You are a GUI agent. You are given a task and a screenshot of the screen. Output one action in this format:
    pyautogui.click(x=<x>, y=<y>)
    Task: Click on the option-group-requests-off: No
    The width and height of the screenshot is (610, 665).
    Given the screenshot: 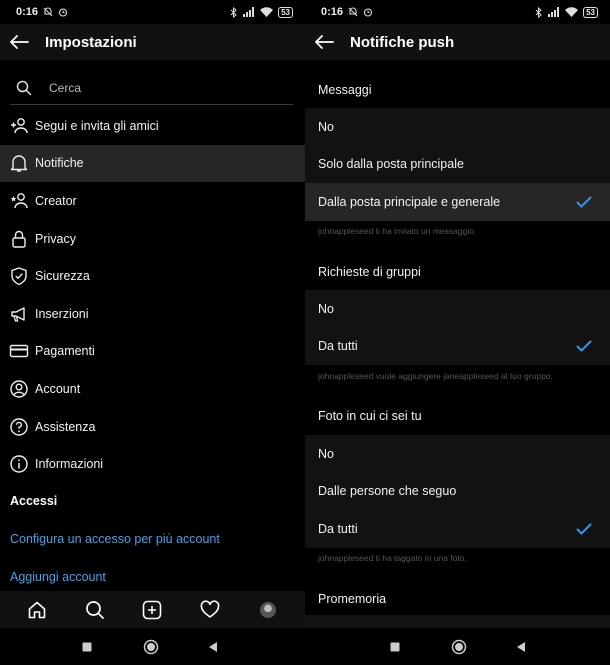 What is the action you would take?
    pyautogui.click(x=457, y=309)
    